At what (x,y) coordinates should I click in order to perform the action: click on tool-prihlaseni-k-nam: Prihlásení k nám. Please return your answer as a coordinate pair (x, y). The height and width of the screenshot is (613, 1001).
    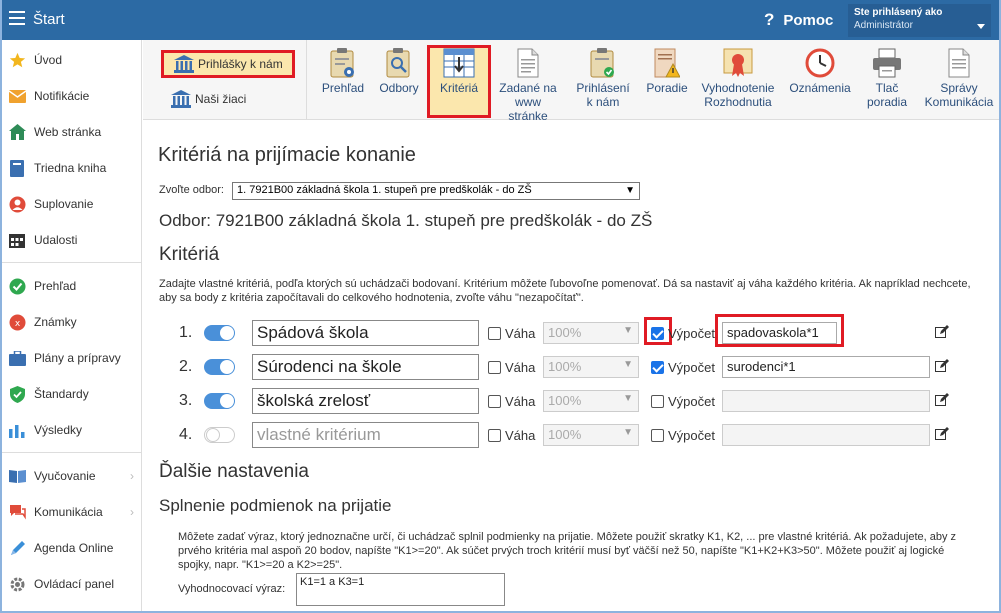
    Looking at the image, I should click on (603, 78).